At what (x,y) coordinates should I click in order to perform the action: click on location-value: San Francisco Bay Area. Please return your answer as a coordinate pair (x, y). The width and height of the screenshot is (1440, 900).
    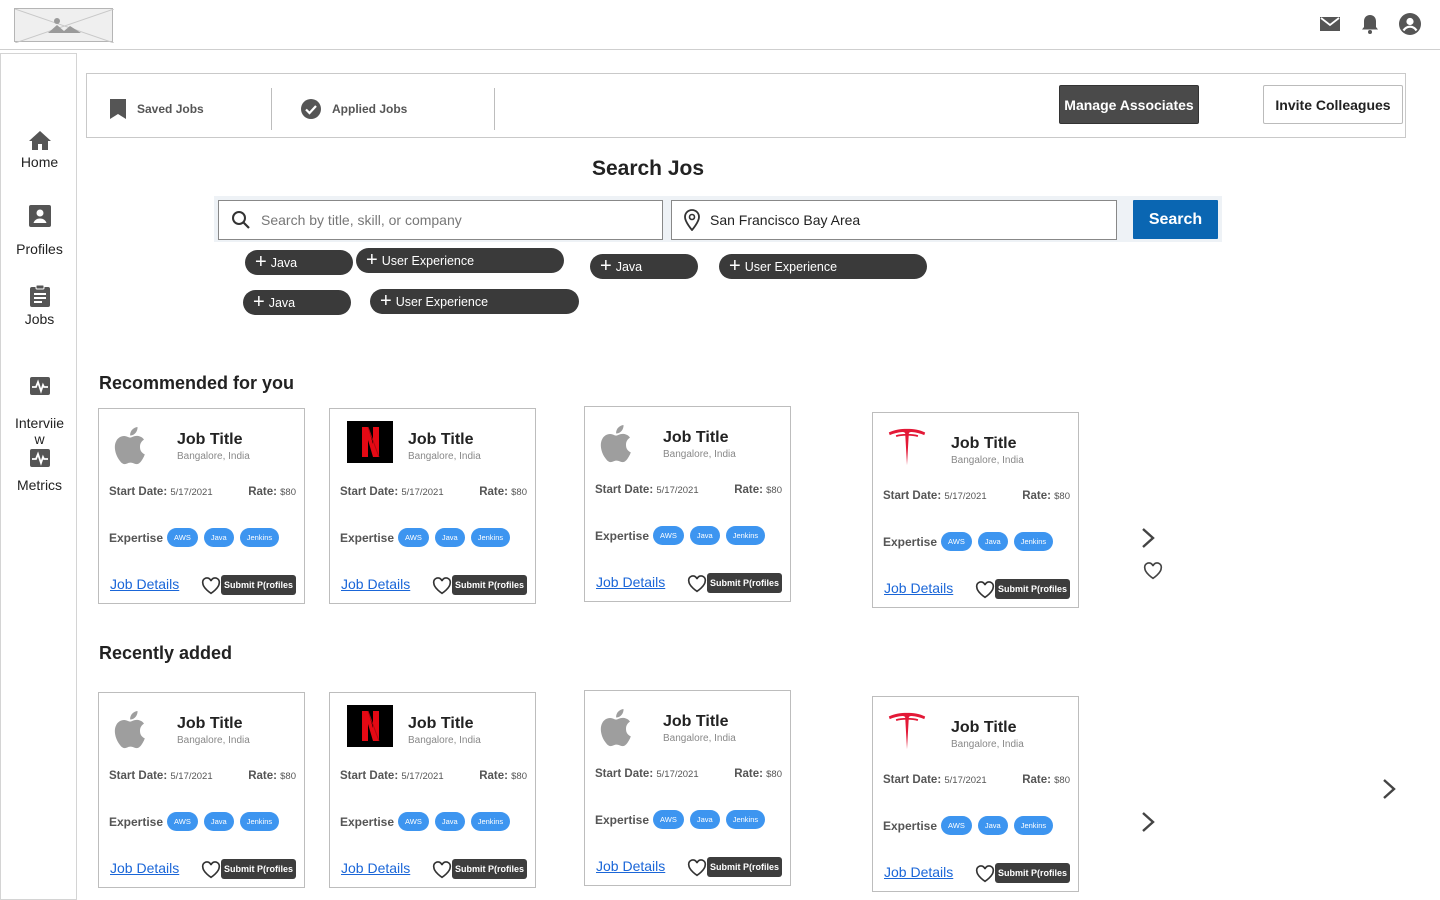
    Looking at the image, I should click on (785, 220).